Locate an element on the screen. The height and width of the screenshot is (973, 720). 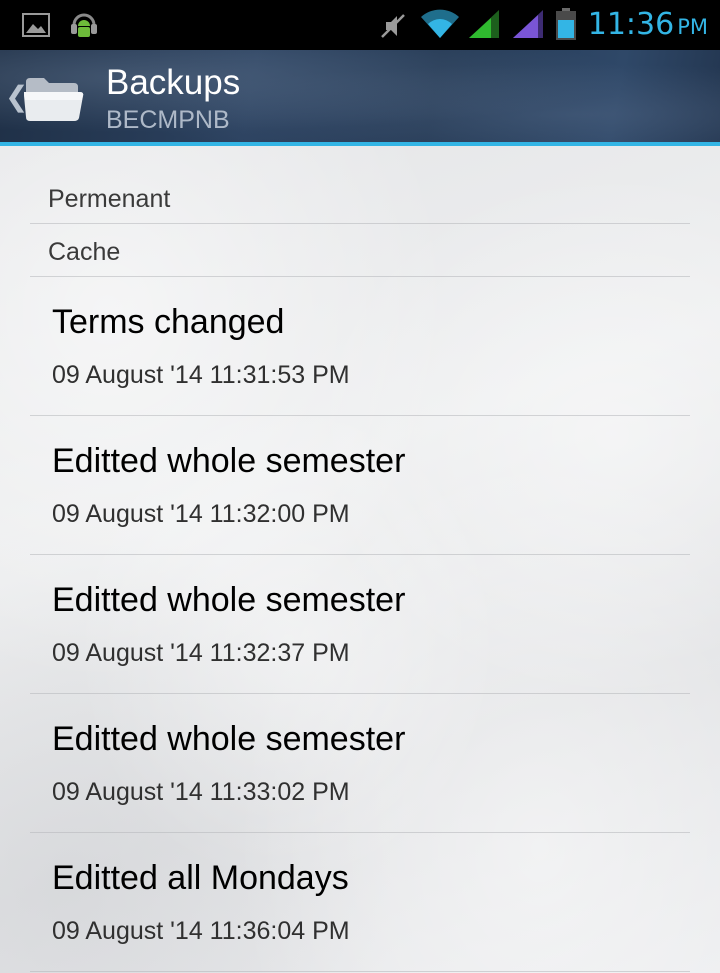
android-headphones-icon is located at coordinates (84, 25).